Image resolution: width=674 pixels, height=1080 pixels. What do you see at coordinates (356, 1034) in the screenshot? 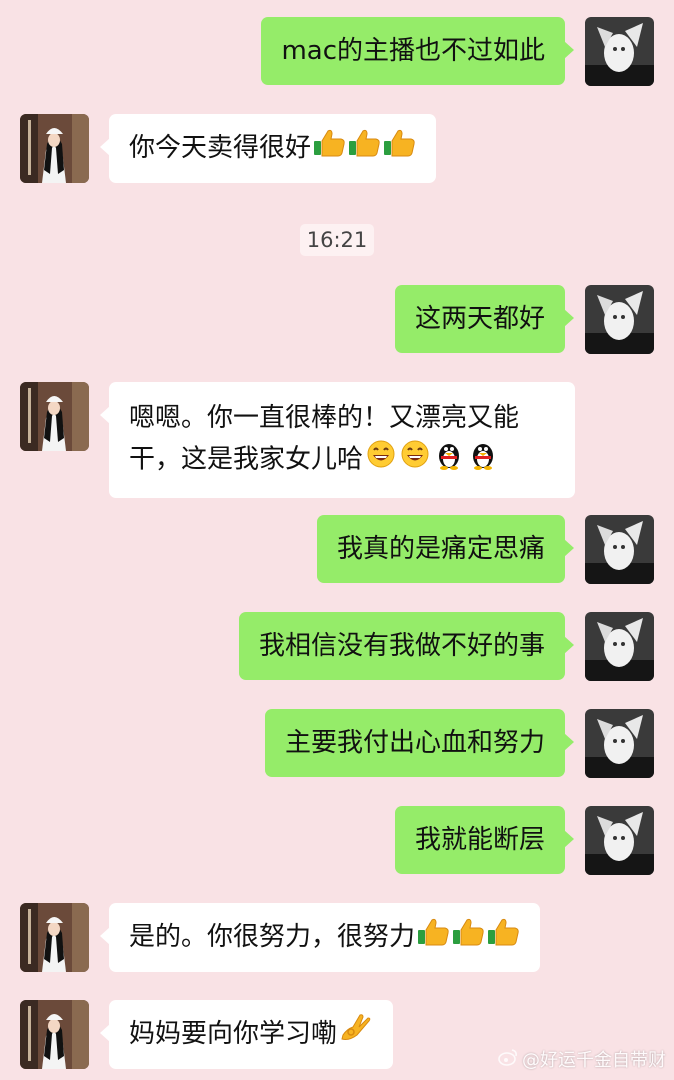
I see `ok-hand-icon` at bounding box center [356, 1034].